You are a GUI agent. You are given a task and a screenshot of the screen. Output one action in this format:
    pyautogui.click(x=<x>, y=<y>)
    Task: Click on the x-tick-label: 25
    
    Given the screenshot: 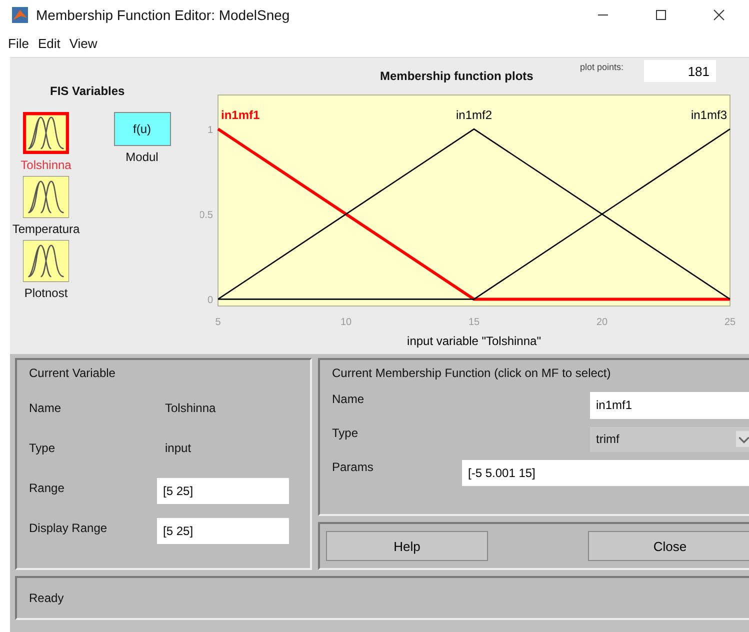 What is the action you would take?
    pyautogui.click(x=730, y=322)
    